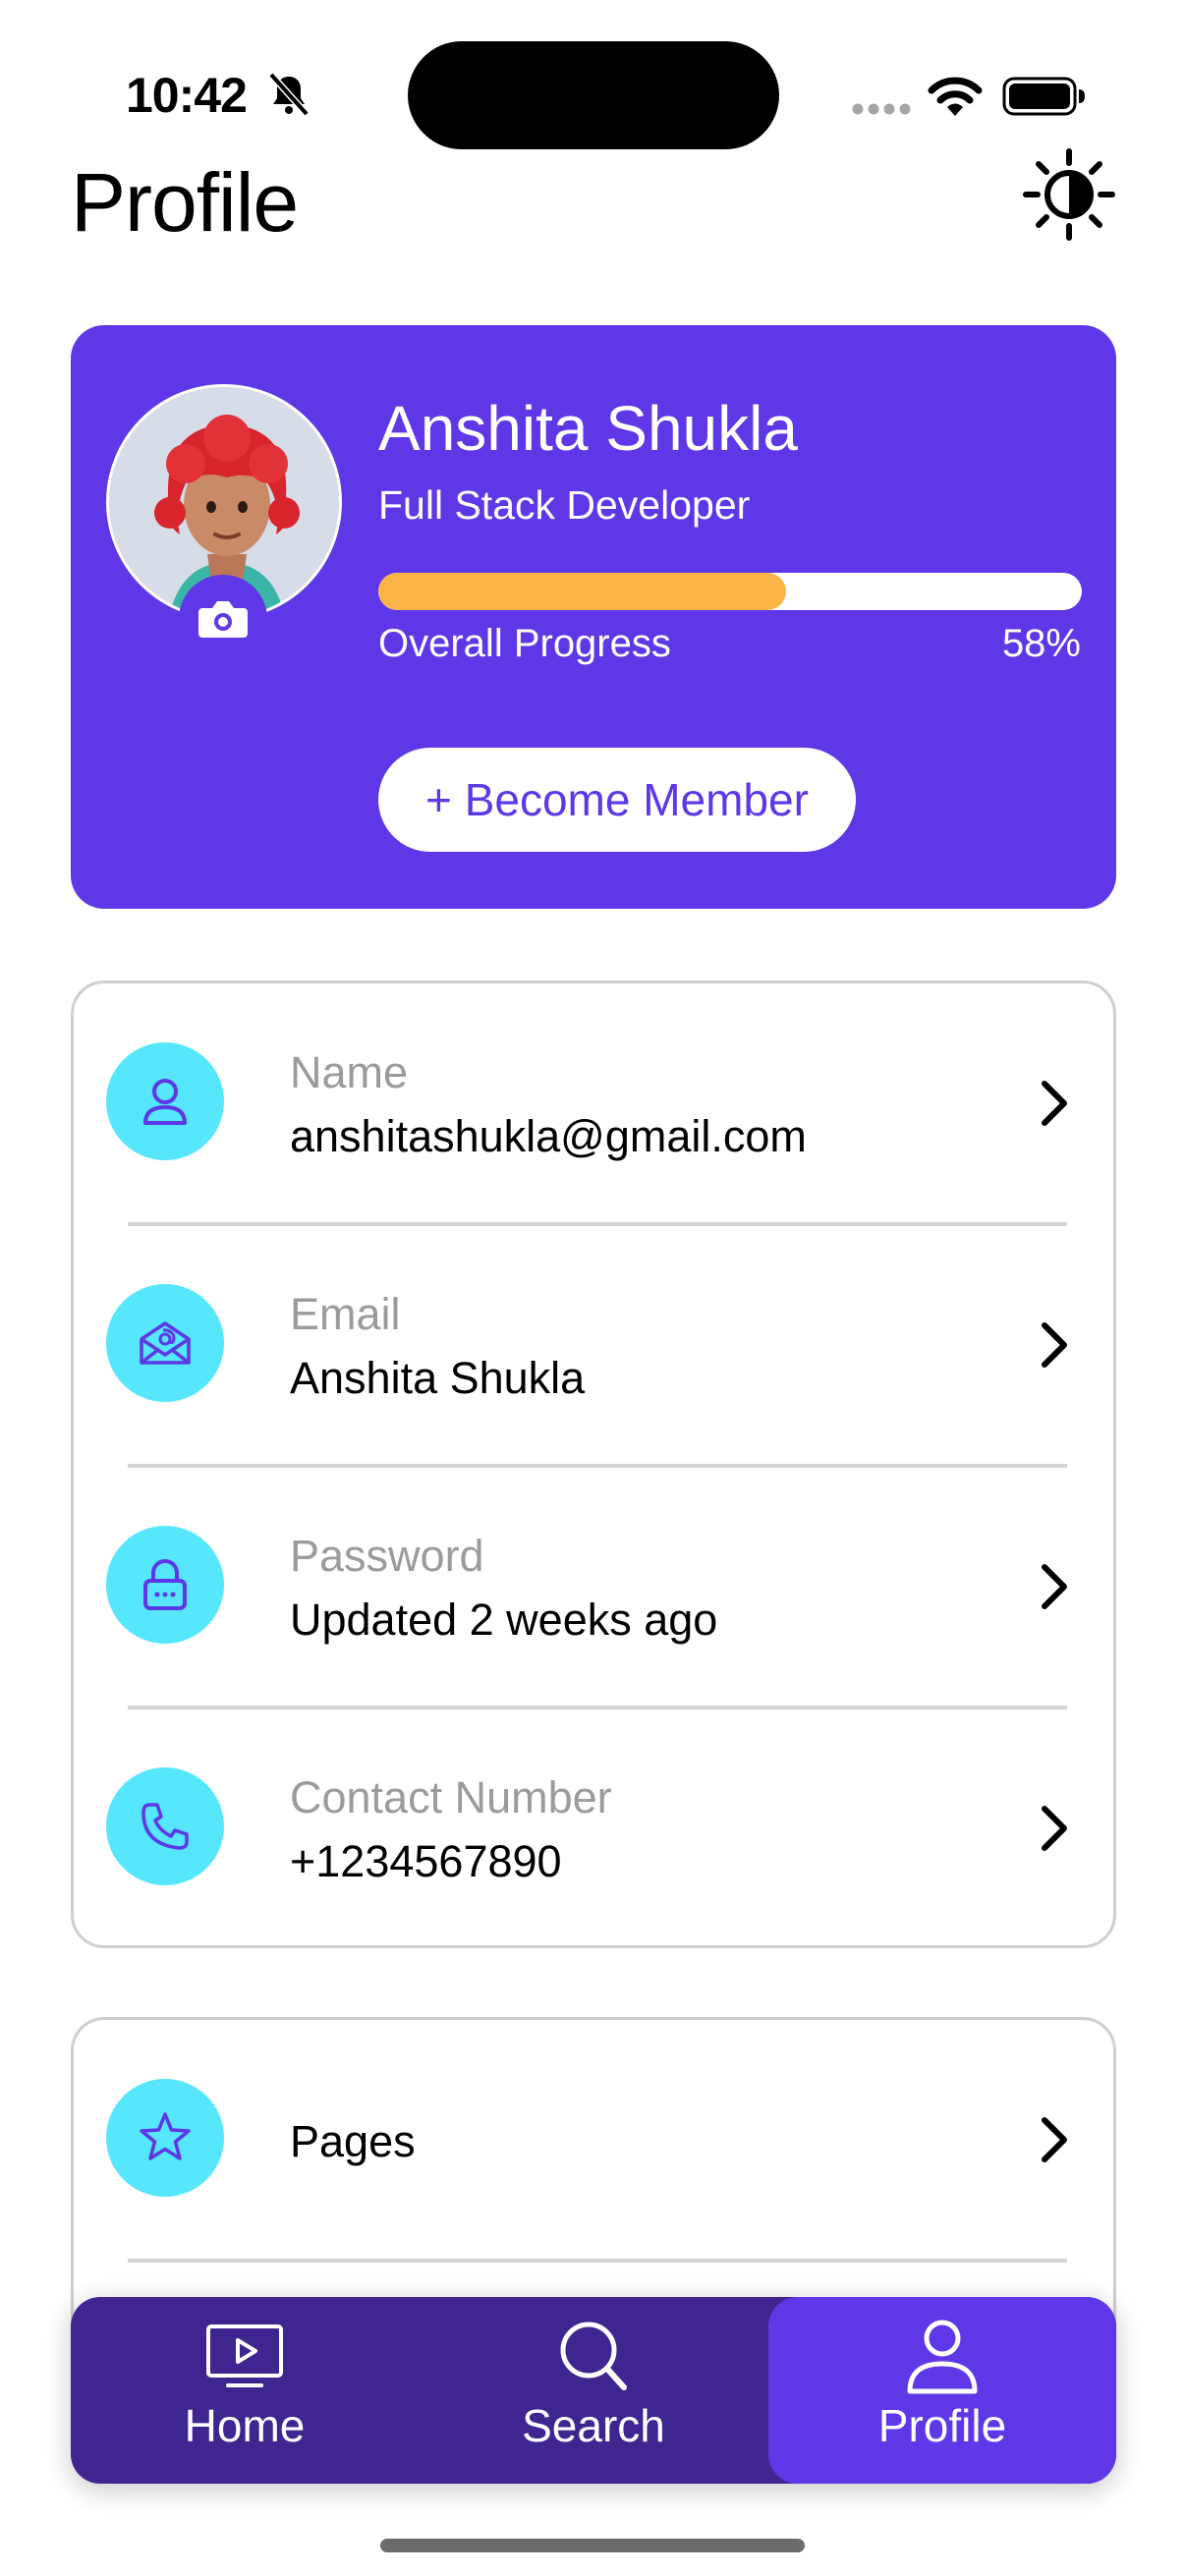  What do you see at coordinates (1041, 643) in the screenshot?
I see `progress-percent: 58%` at bounding box center [1041, 643].